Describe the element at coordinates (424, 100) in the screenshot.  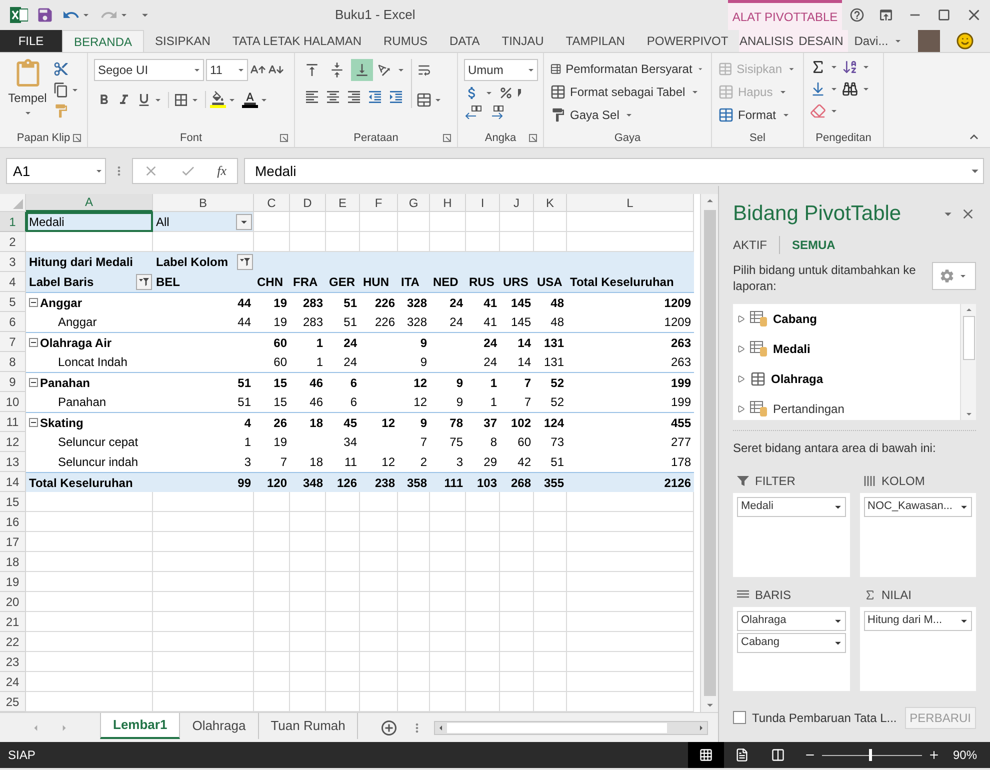
I see `merge-cells-icon` at that location.